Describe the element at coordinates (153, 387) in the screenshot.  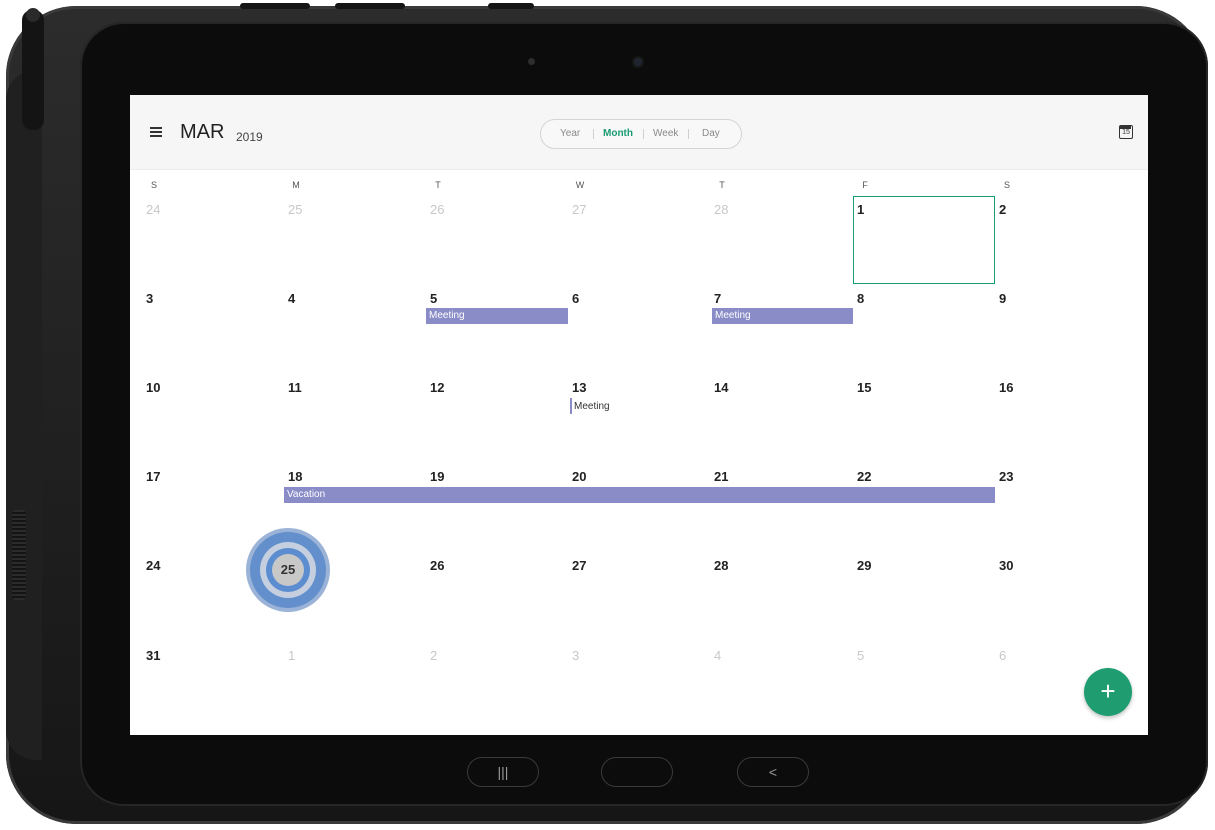
I see `day-cell: 10` at that location.